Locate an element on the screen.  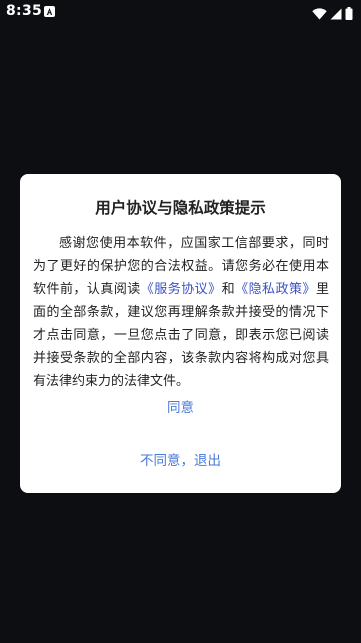
status-icons is located at coordinates (332, 14).